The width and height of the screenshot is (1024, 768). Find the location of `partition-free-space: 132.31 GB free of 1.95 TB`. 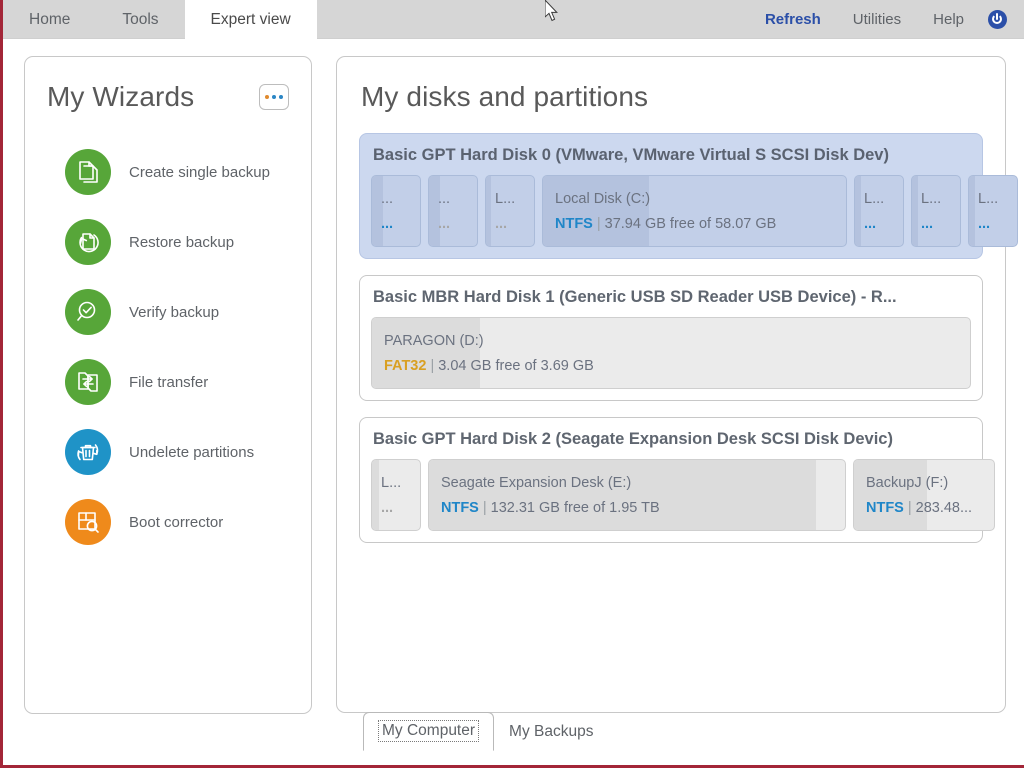

partition-free-space: 132.31 GB free of 1.95 TB is located at coordinates (575, 507).